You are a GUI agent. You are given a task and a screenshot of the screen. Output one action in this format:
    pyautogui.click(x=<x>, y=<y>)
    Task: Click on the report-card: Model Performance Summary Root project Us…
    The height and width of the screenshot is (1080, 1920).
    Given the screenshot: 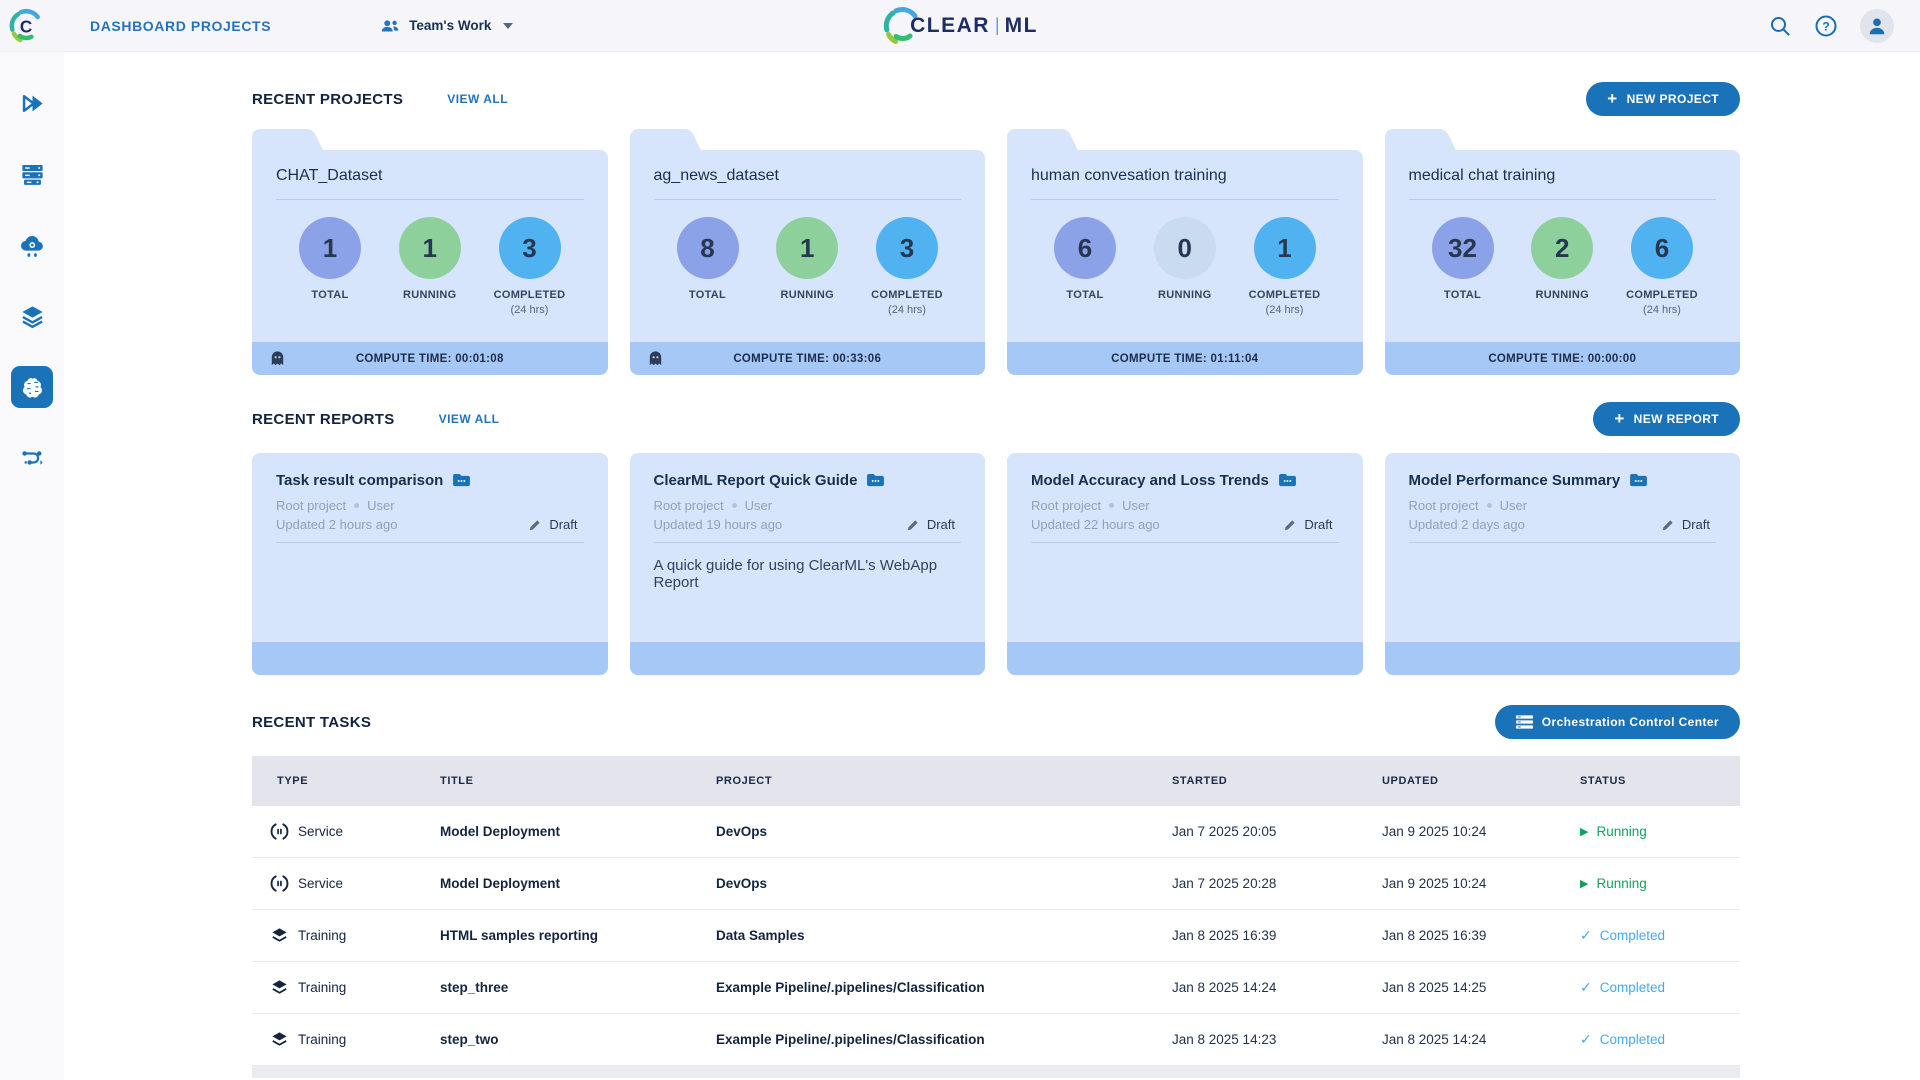 What is the action you would take?
    pyautogui.click(x=1562, y=564)
    